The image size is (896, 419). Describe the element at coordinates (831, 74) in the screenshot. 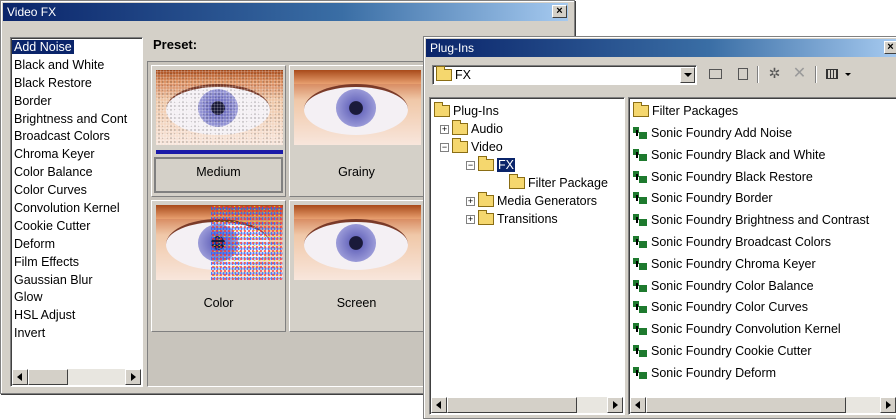

I see `view-button` at that location.